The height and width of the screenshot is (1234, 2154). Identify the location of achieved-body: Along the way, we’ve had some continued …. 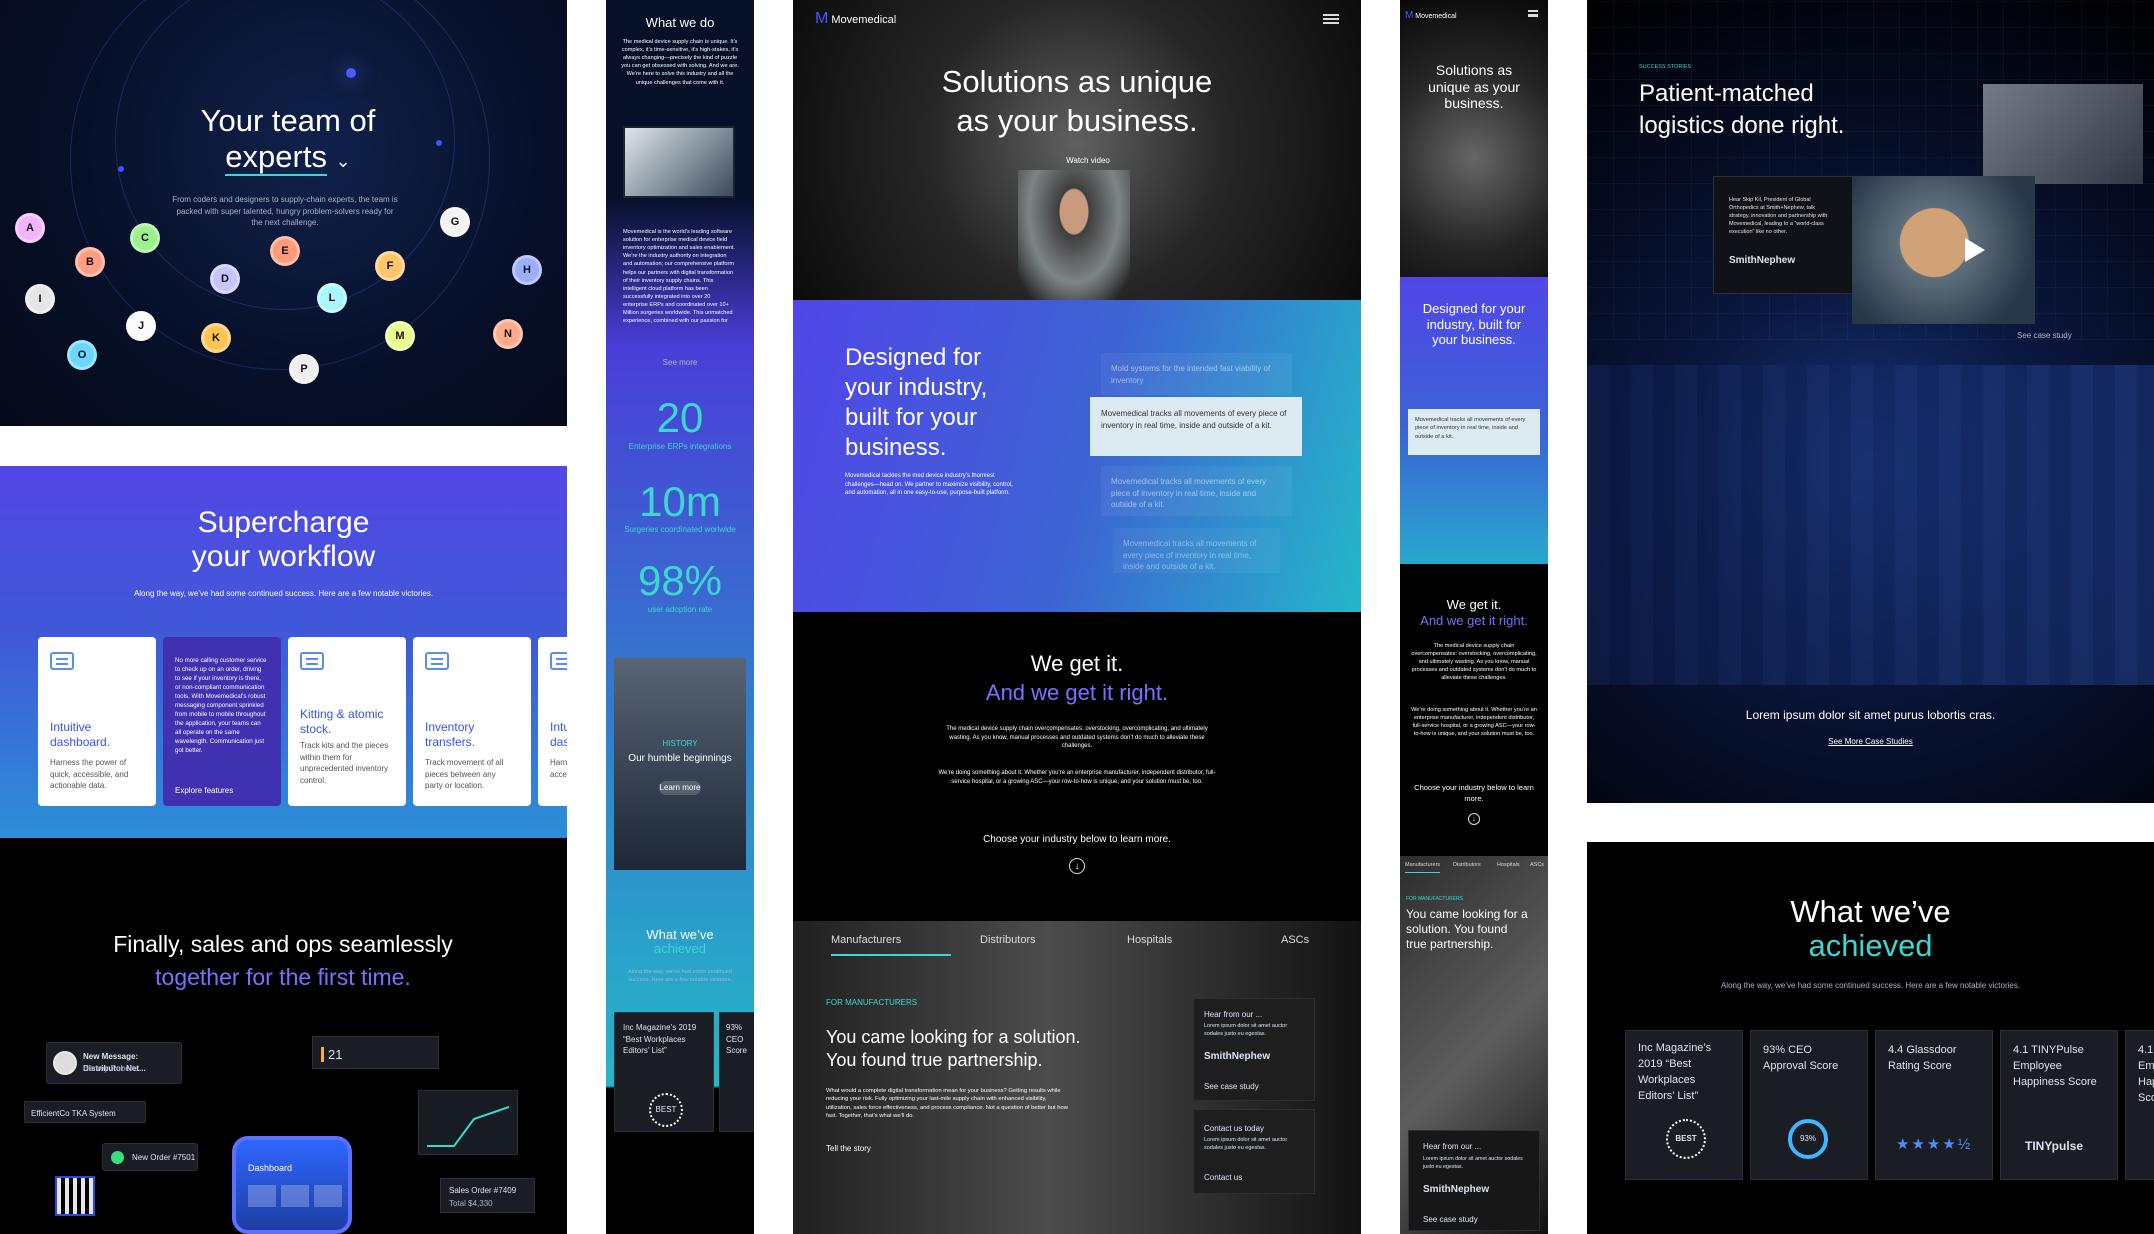
(680, 976).